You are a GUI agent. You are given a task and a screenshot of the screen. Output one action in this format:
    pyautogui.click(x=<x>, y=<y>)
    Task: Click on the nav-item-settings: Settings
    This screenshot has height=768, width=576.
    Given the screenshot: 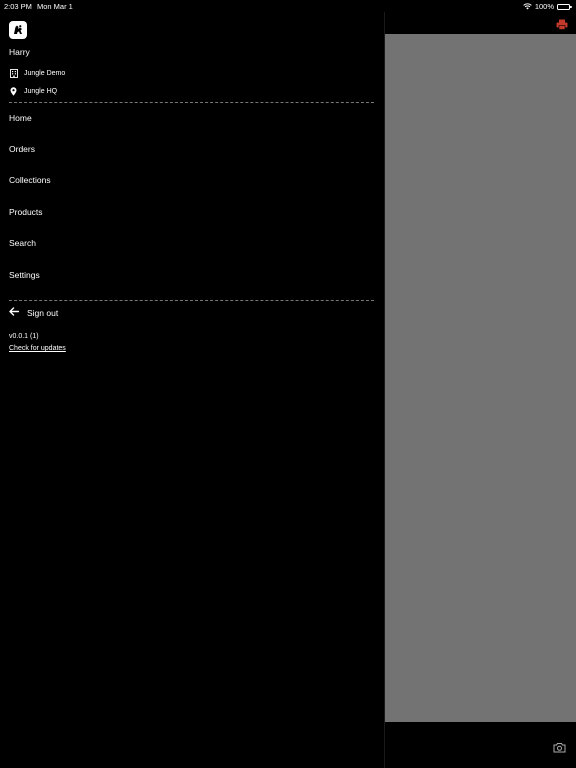 What is the action you would take?
    pyautogui.click(x=191, y=275)
    